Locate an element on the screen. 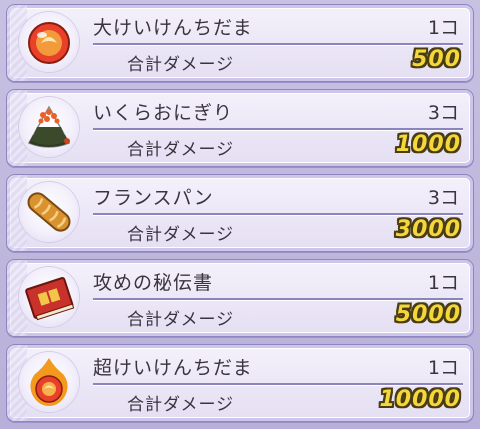 The height and width of the screenshot is (429, 480). item-name: 超けいけんちだま is located at coordinates (173, 368).